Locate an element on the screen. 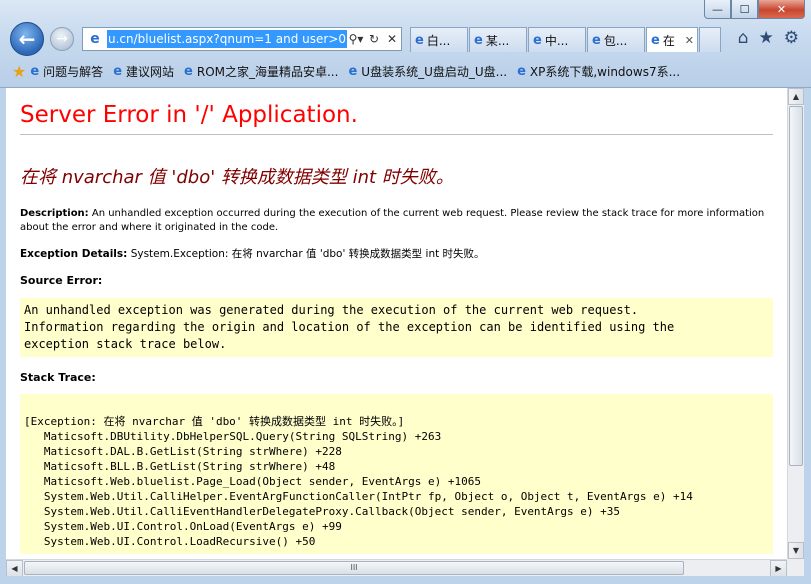 Image resolution: width=811 pixels, height=584 pixels. favorites-star-icon: ★ is located at coordinates (766, 38).